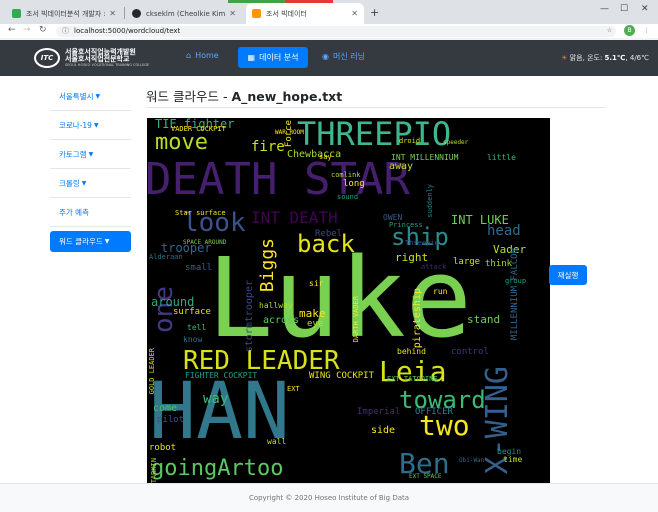  Describe the element at coordinates (325, 157) in the screenshot. I see `cloud-word: say` at that location.